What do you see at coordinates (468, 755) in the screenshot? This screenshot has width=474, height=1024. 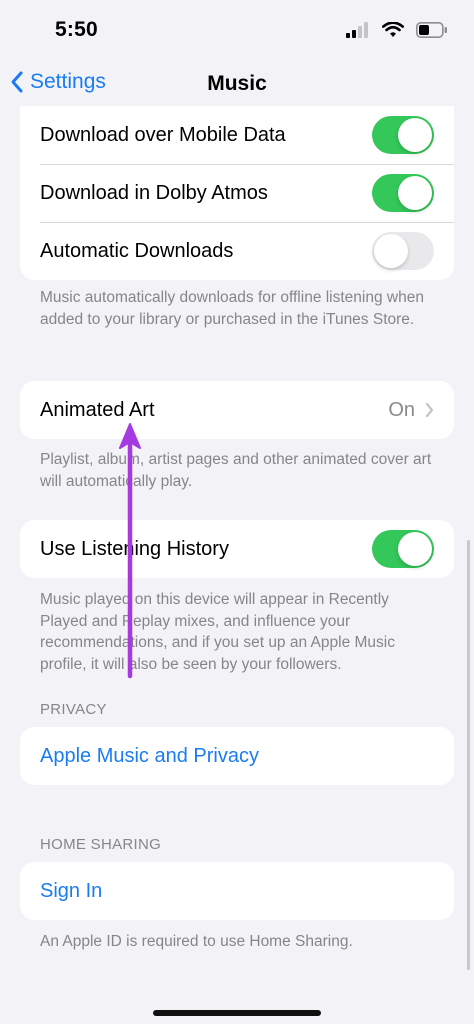 I see `scroll-indicator` at bounding box center [468, 755].